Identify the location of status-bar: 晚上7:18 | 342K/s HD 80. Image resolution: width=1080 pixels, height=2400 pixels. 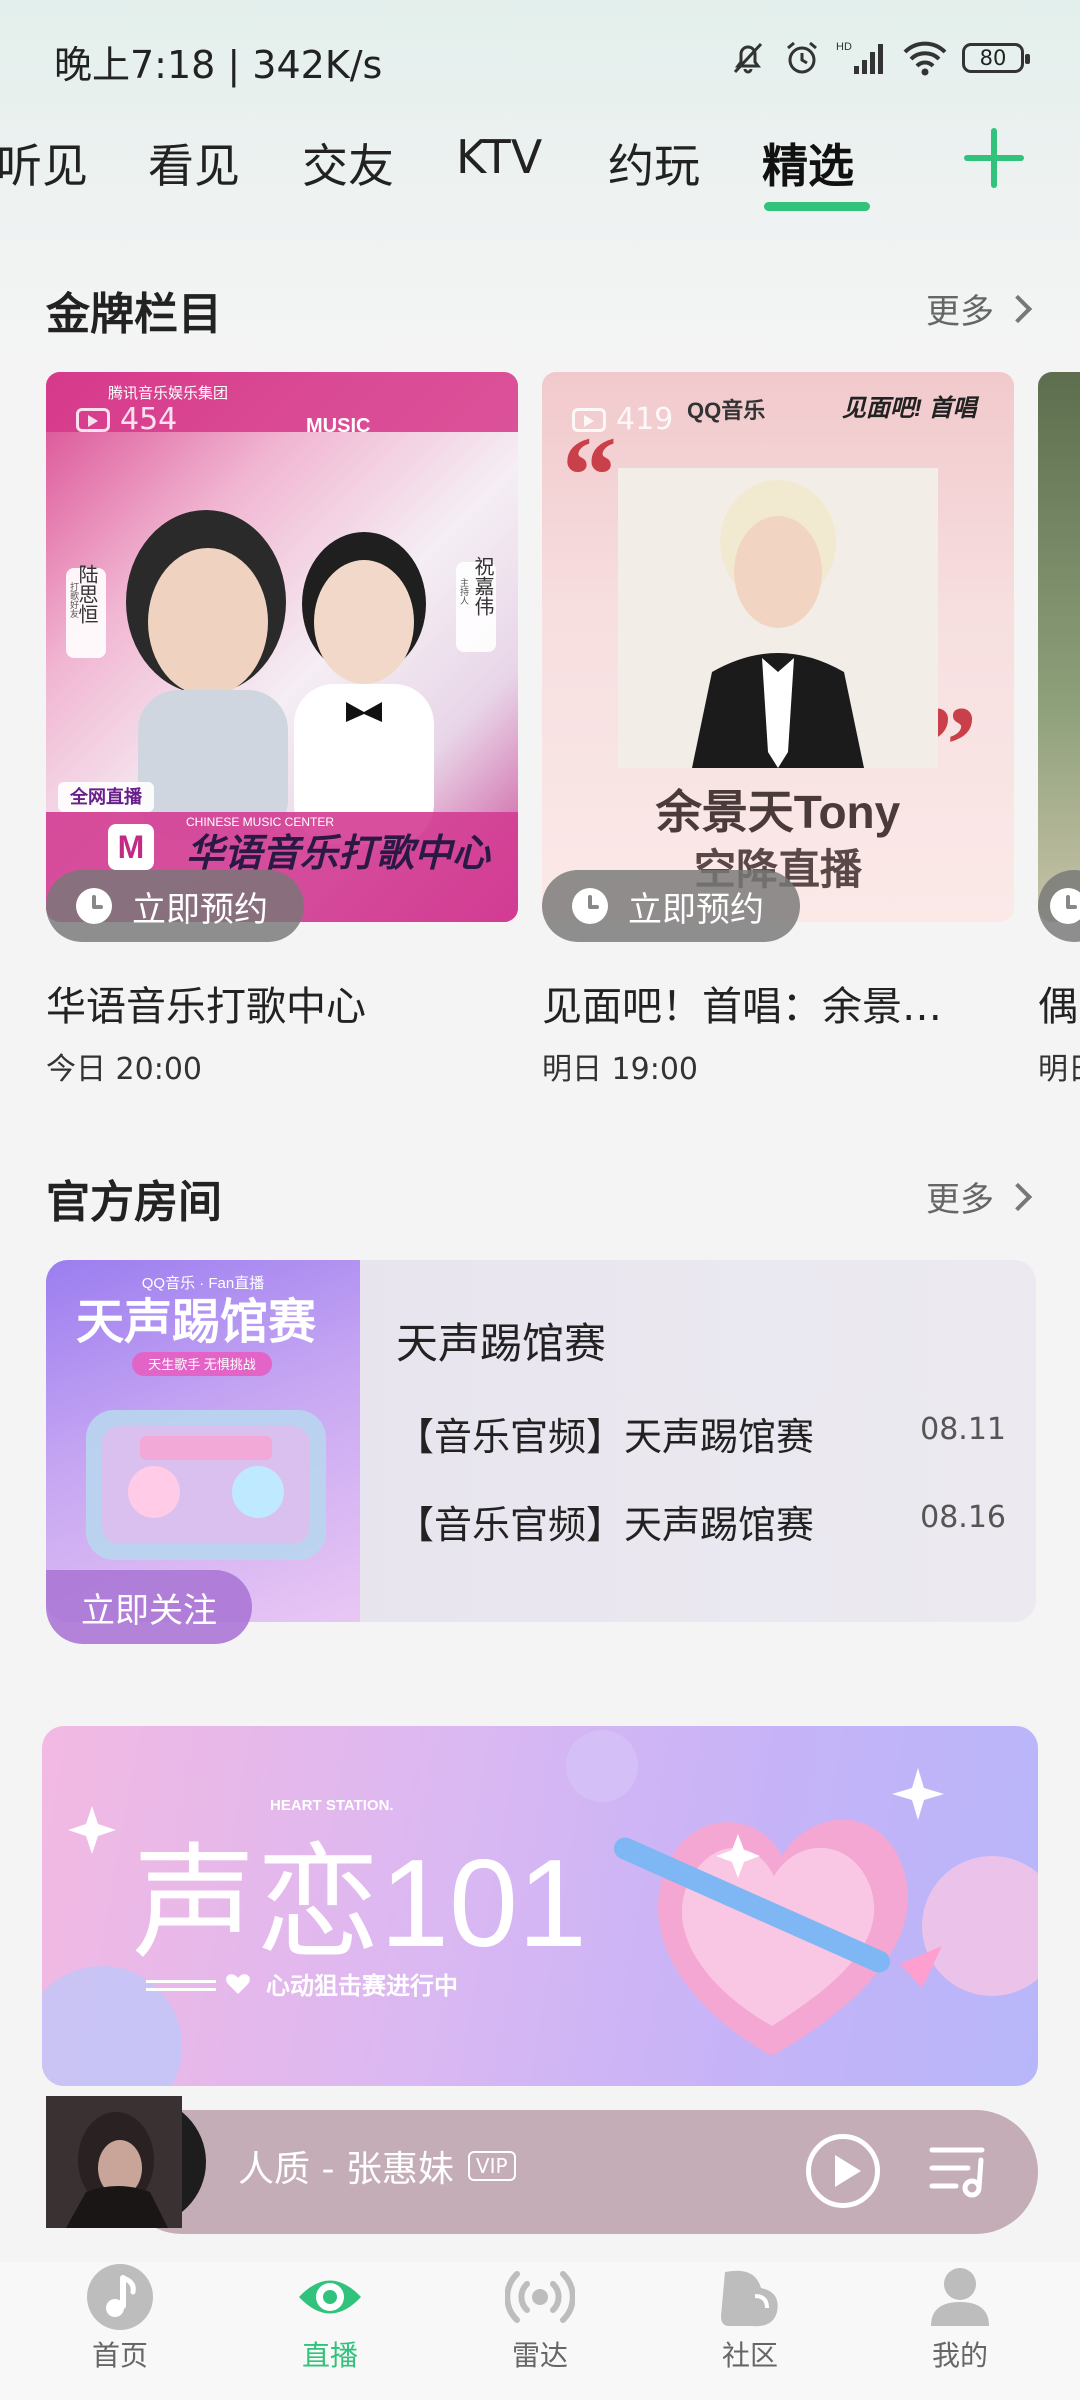
(540, 60).